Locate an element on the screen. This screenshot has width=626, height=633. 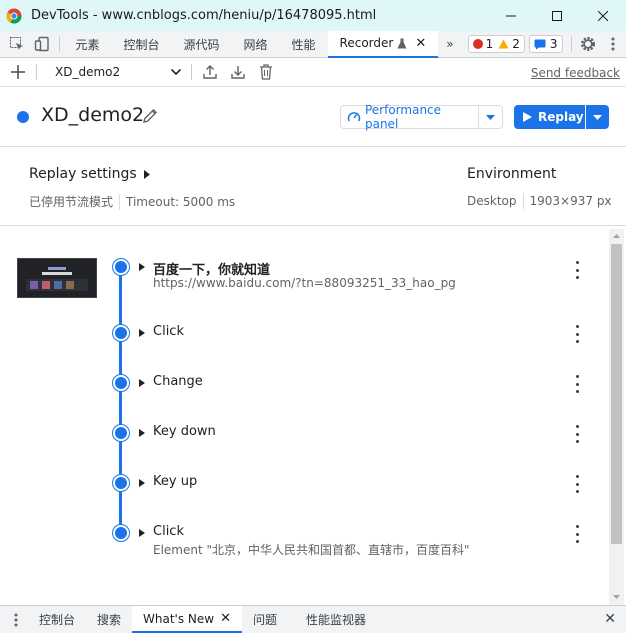
close-window-button is located at coordinates (603, 15).